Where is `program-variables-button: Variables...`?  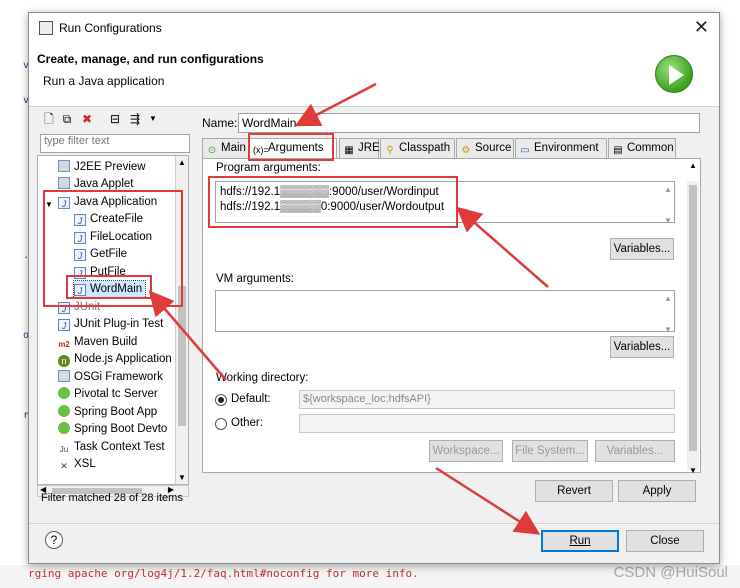
program-variables-button: Variables... is located at coordinates (642, 249).